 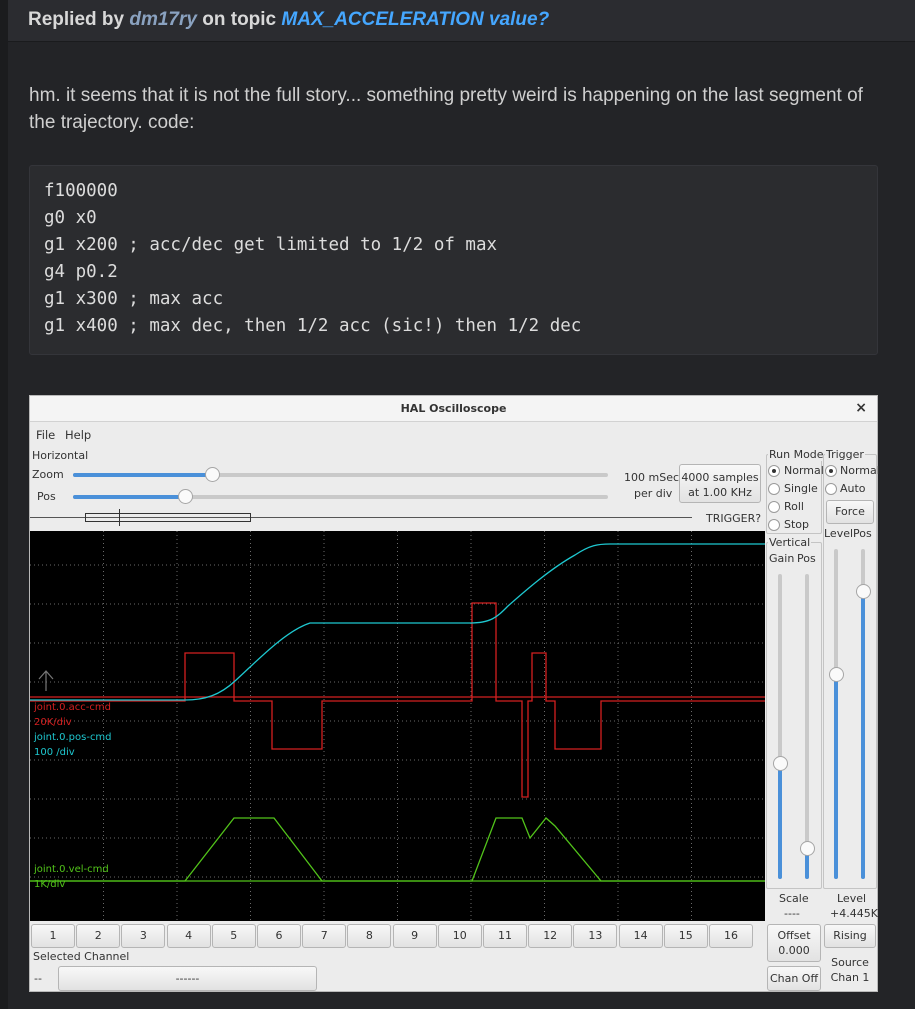 What do you see at coordinates (653, 493) in the screenshot?
I see `timebase-line2: per div` at bounding box center [653, 493].